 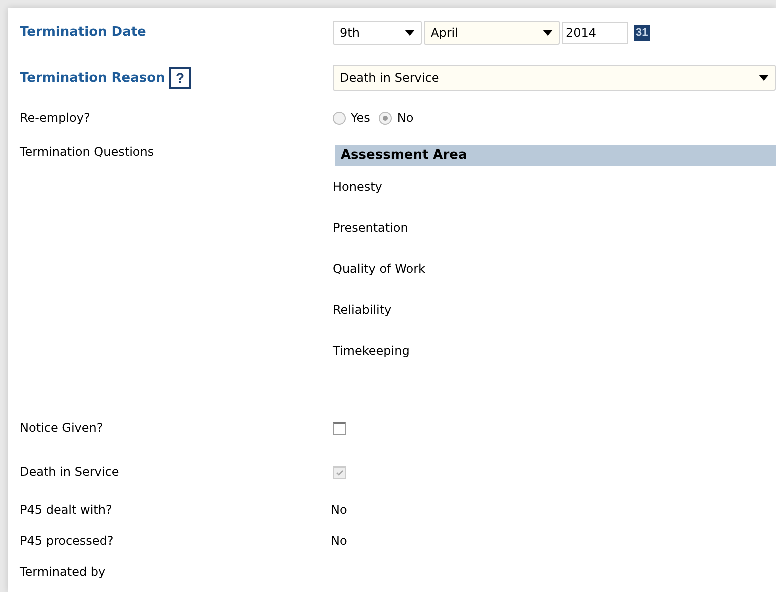 What do you see at coordinates (93, 78) in the screenshot?
I see `field-label: Termination Reason` at bounding box center [93, 78].